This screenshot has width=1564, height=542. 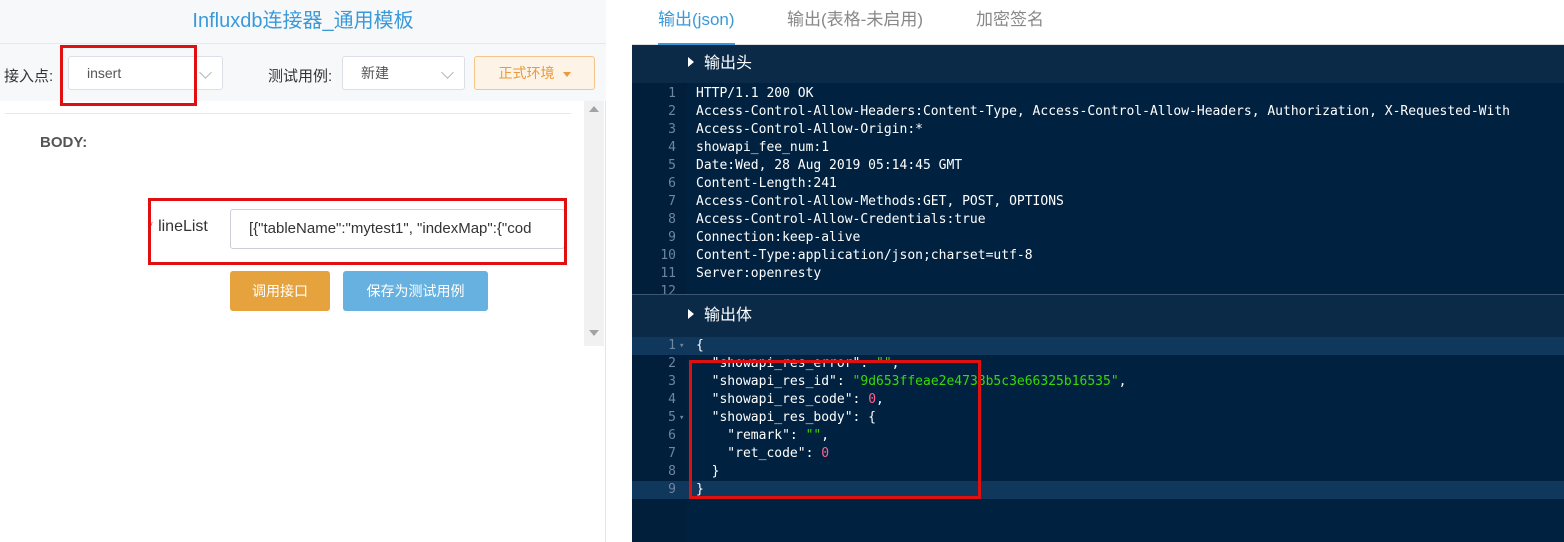 What do you see at coordinates (759, 453) in the screenshot?
I see `json-token: "ret_code":` at bounding box center [759, 453].